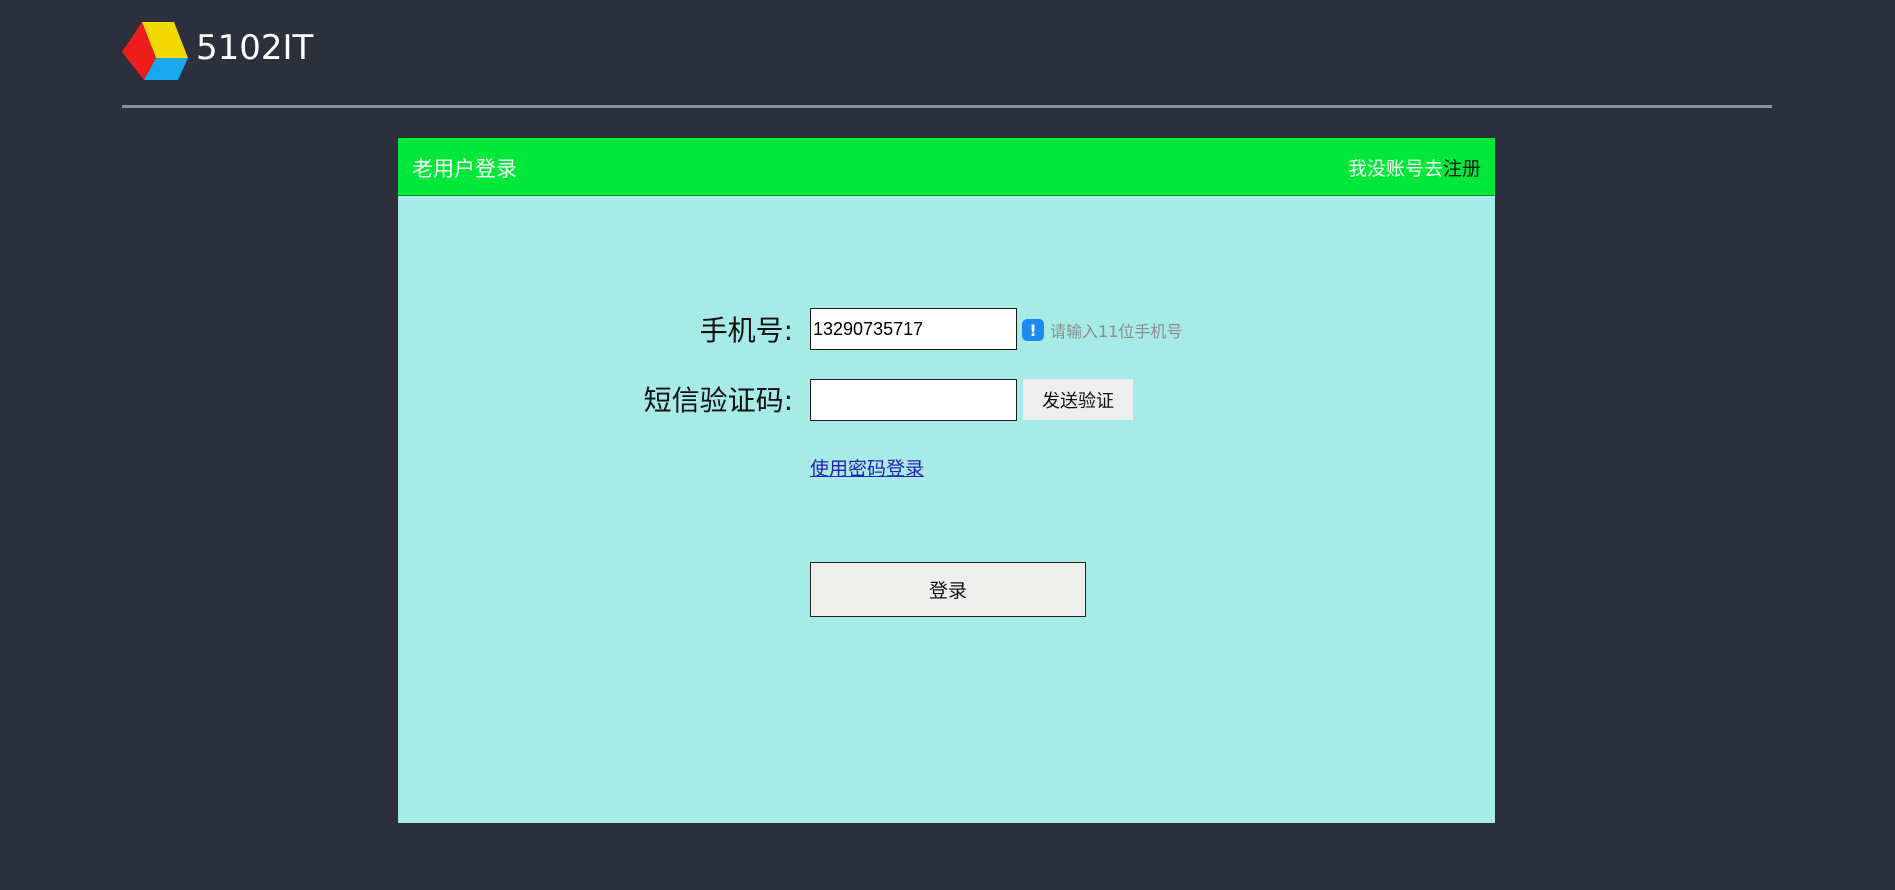 The image size is (1895, 890). I want to click on password-login-link: 使用密码登录, so click(867, 467).